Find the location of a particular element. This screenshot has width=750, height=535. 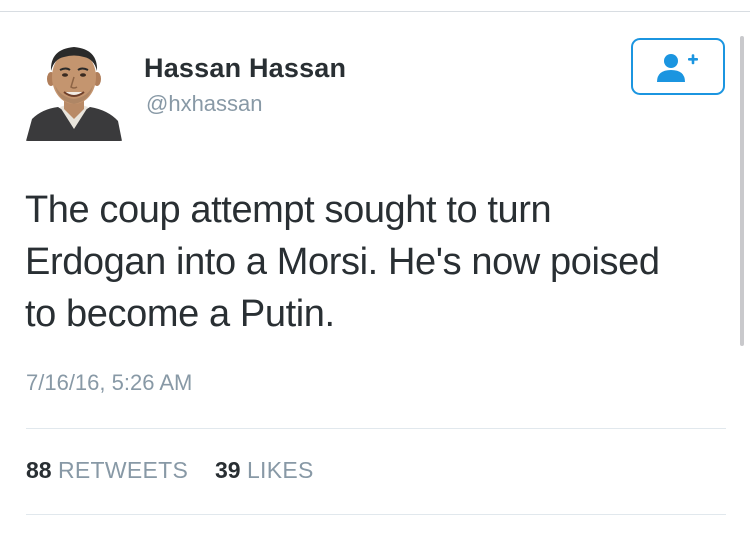

tweet-stats: 88 RETWEETS 39 LIKES is located at coordinates (170, 470).